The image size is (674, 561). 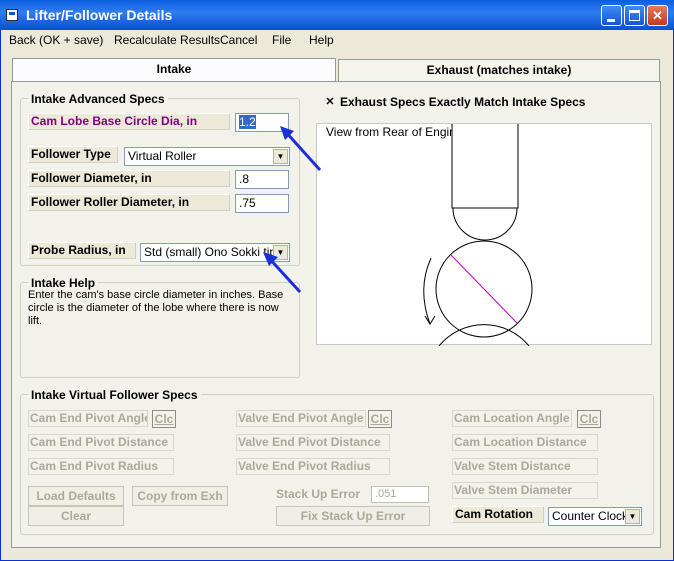 What do you see at coordinates (281, 40) in the screenshot?
I see `menu-file: File` at bounding box center [281, 40].